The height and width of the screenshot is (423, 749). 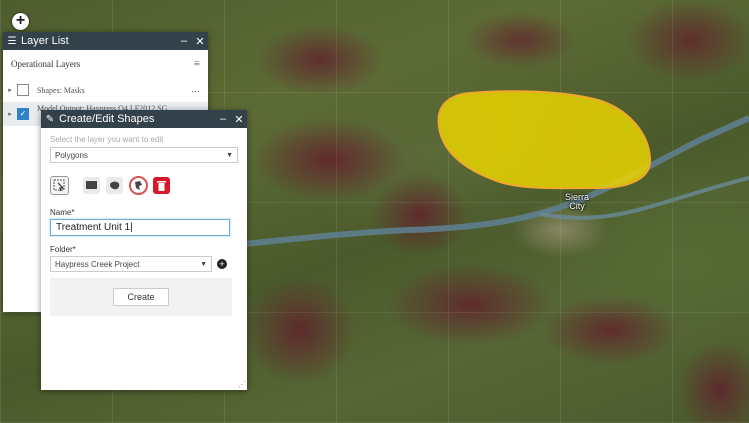 What do you see at coordinates (23, 114) in the screenshot?
I see `layer-checkbox: ✓` at bounding box center [23, 114].